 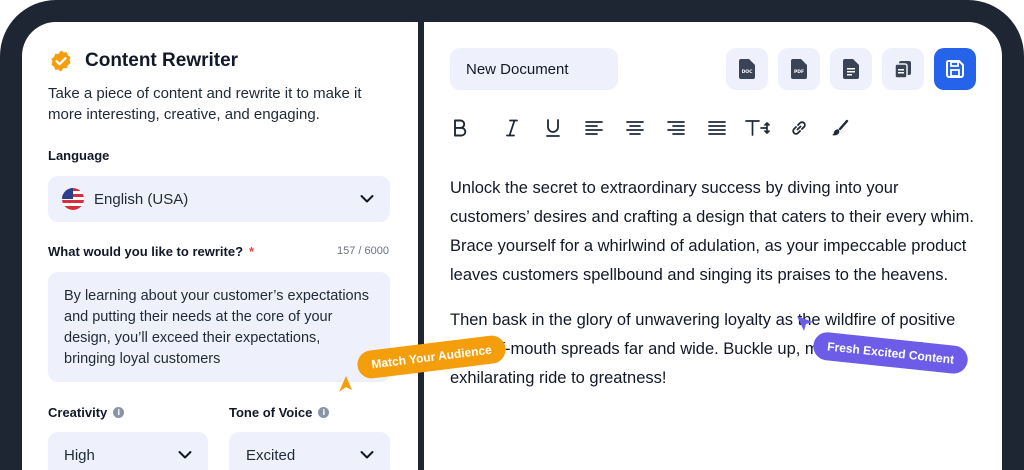 I want to click on align-right-icon, so click(x=675, y=128).